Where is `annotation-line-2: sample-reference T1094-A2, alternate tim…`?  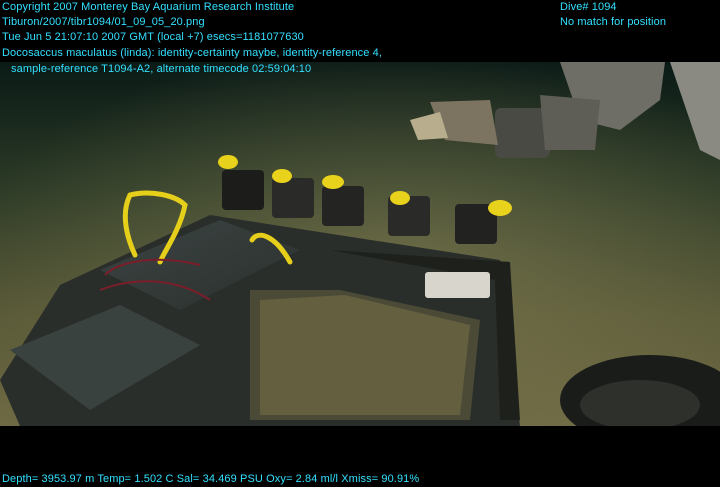
annotation-line-2: sample-reference T1094-A2, alternate tim… is located at coordinates (161, 69).